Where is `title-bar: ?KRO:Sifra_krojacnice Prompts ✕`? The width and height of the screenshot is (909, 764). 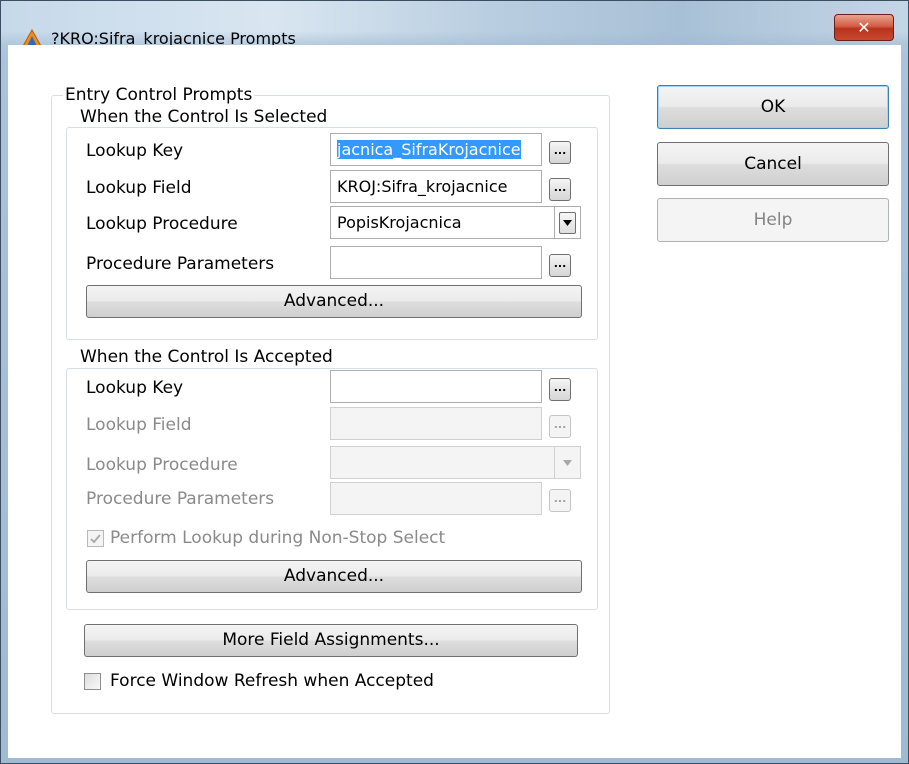
title-bar: ?KRO:Sifra_krojacnice Prompts ✕ is located at coordinates (454, 25).